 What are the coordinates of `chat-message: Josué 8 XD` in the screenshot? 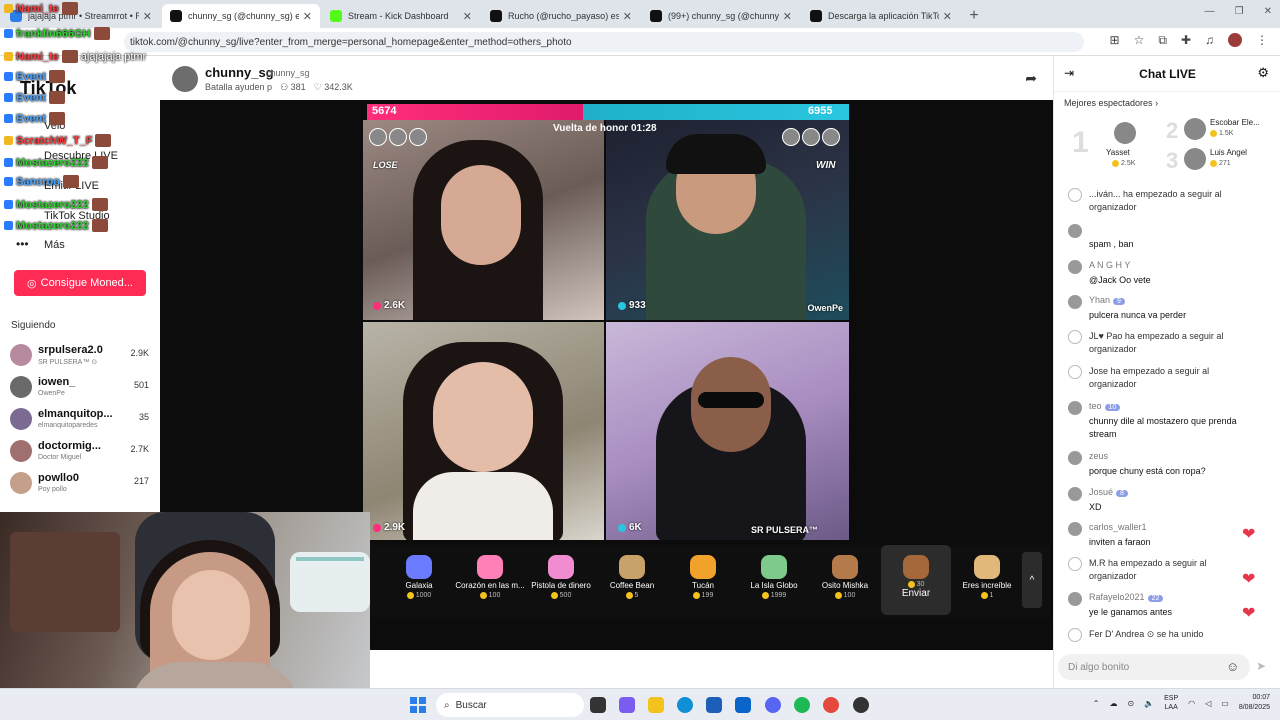 It's located at (1168, 504).